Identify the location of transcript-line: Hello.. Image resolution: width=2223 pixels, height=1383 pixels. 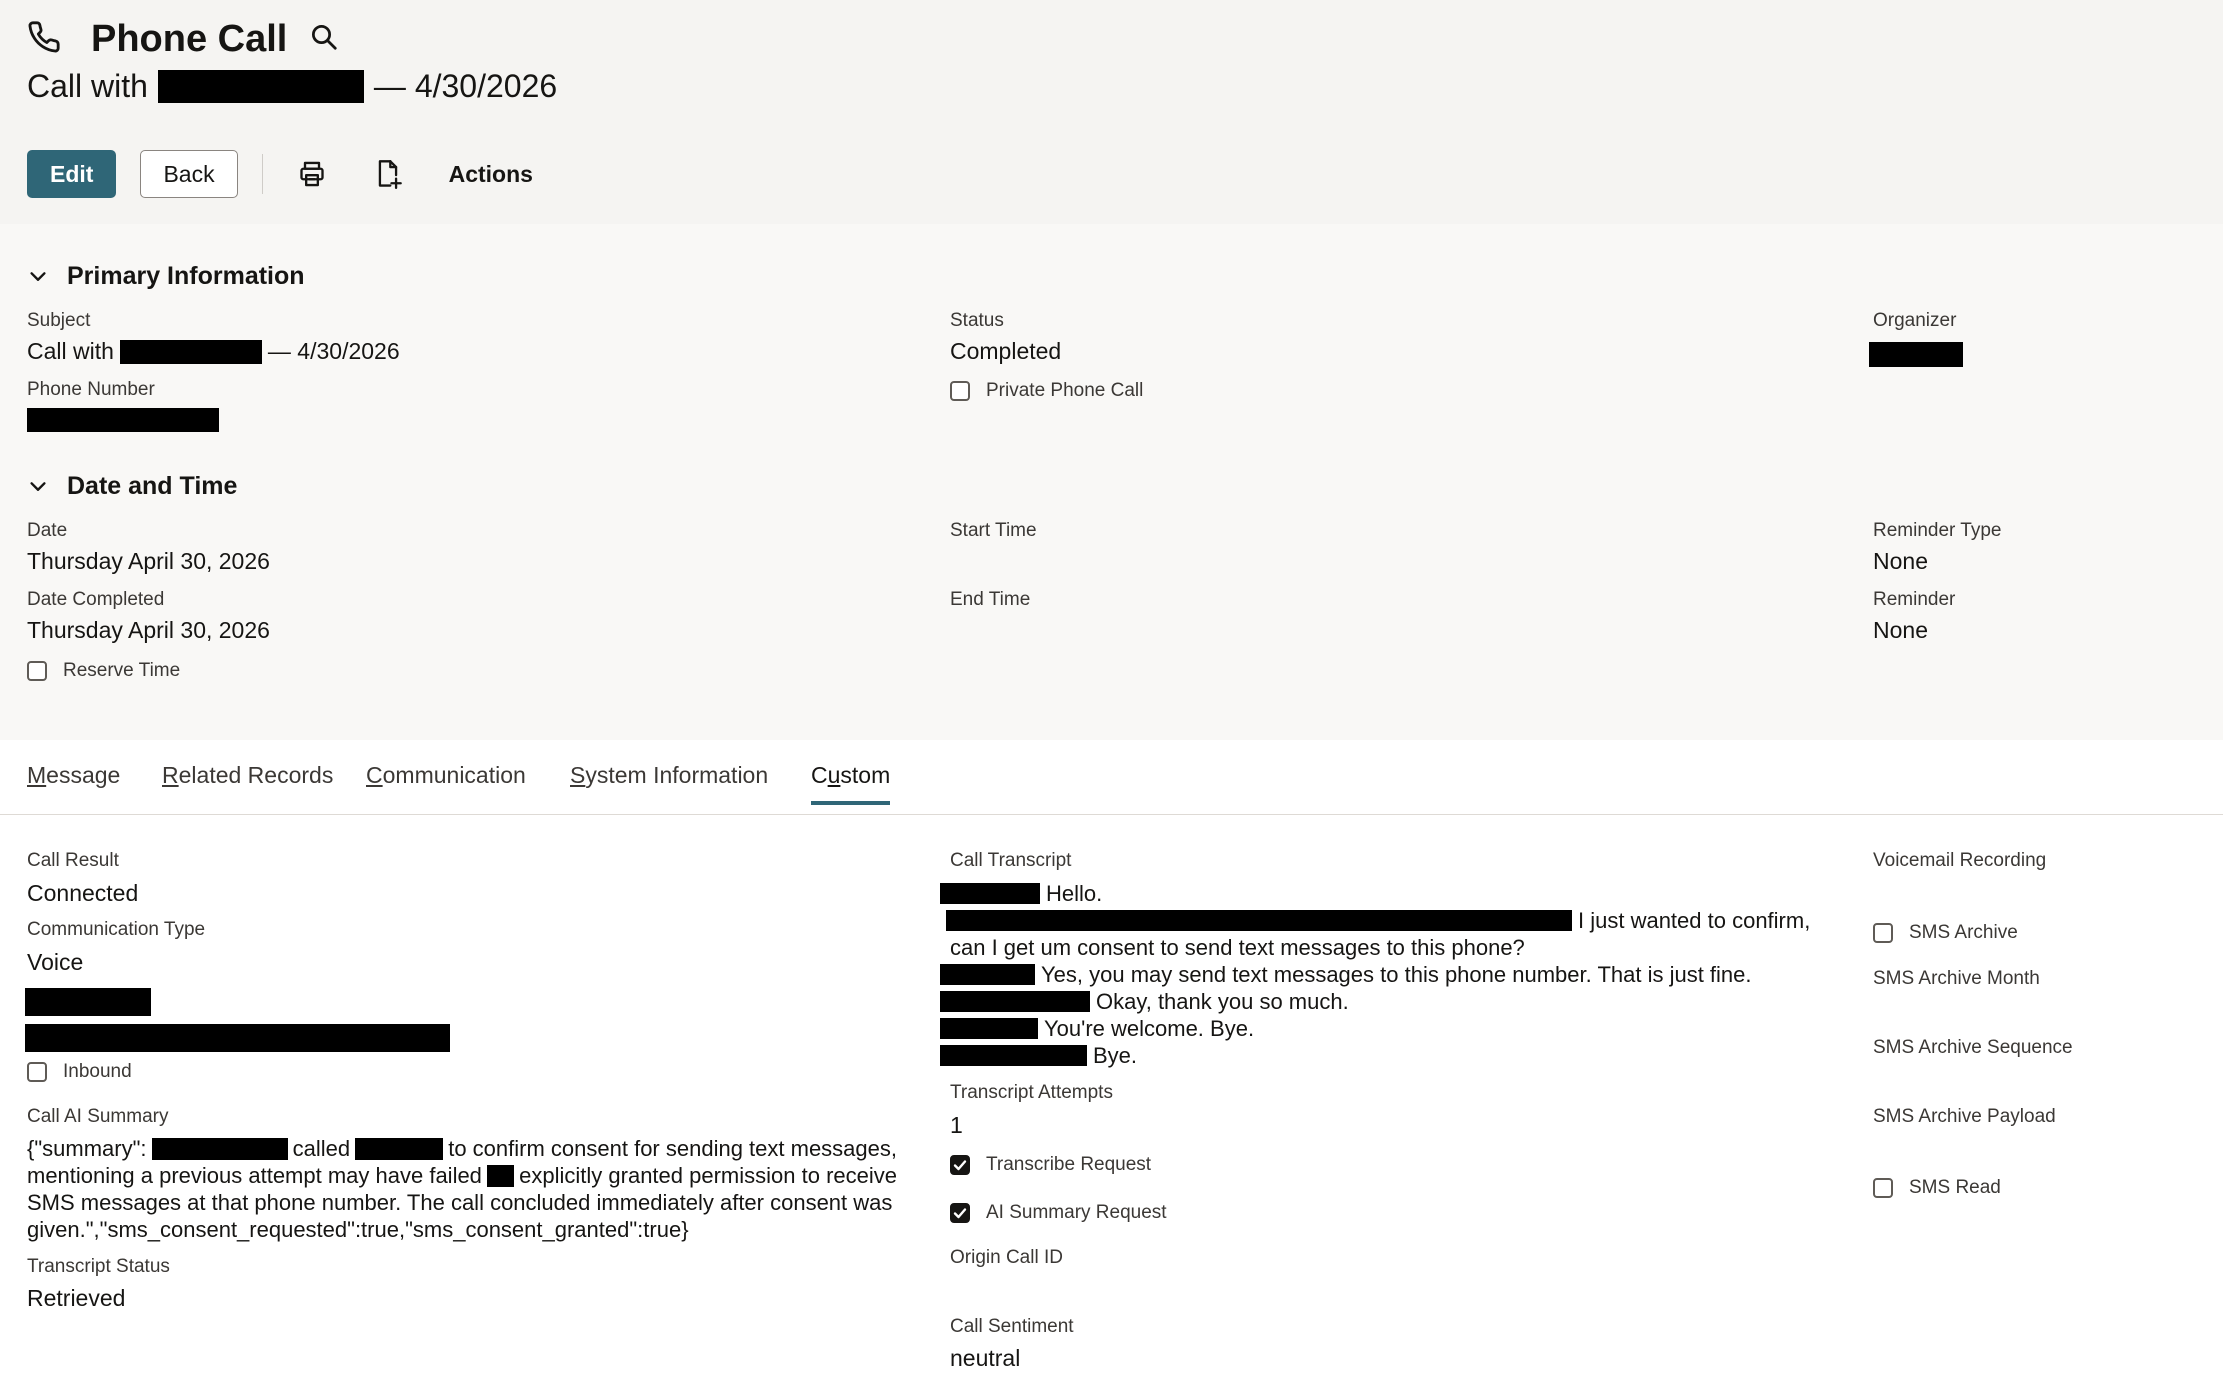
(1380, 893).